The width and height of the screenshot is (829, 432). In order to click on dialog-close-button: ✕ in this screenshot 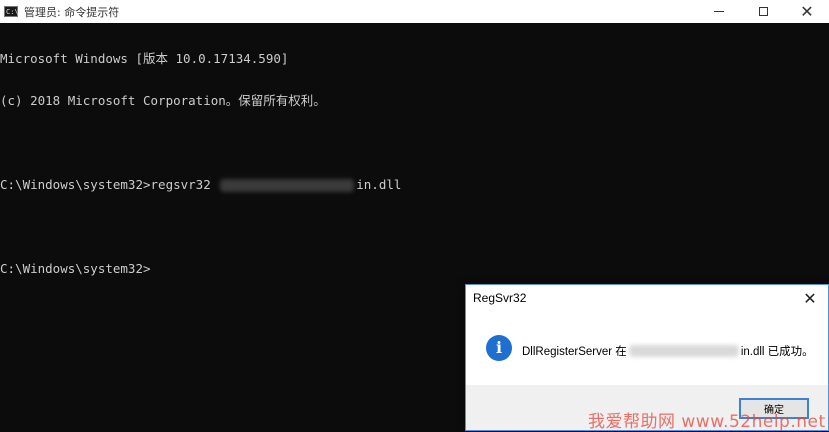, I will do `click(810, 298)`.